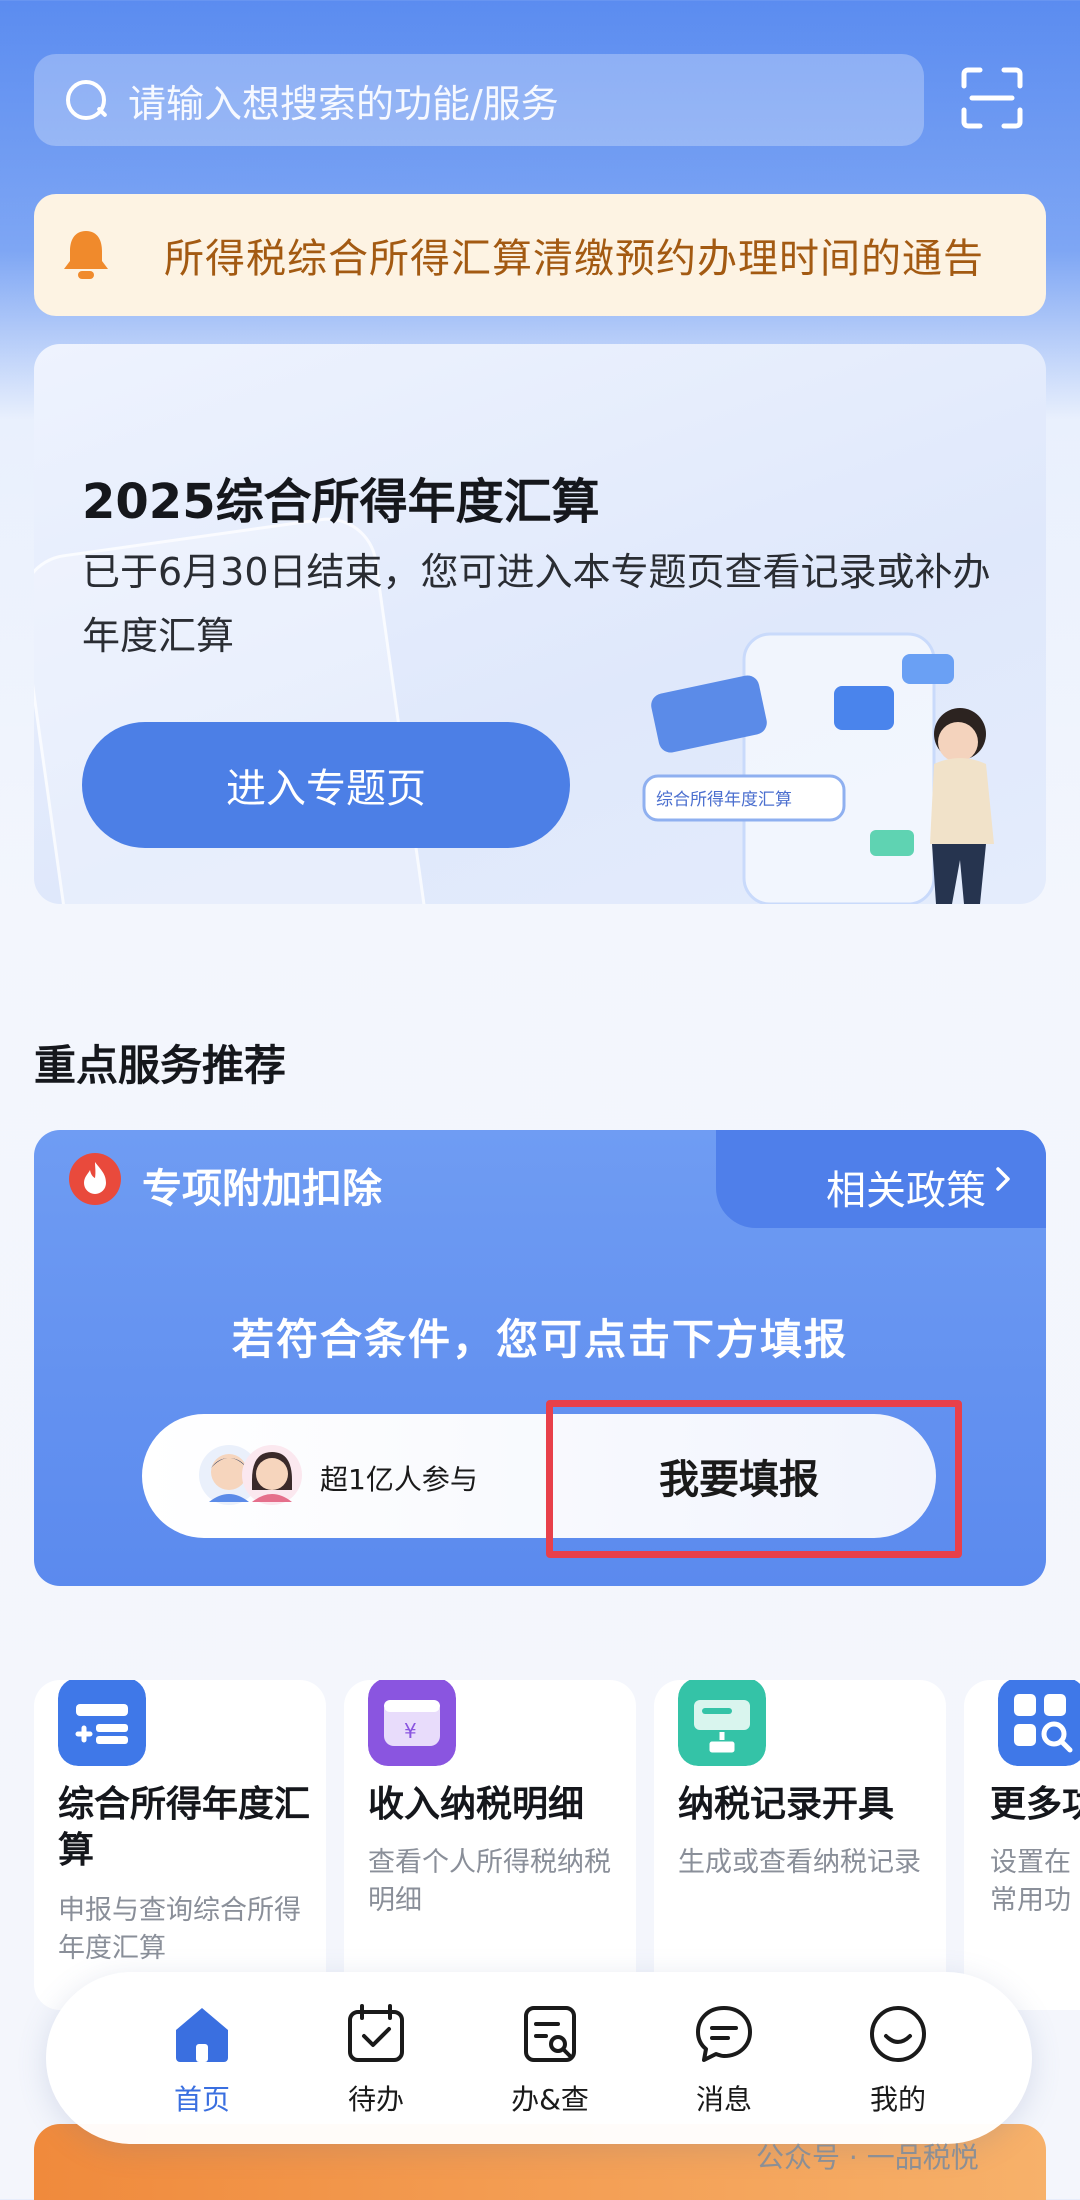  I want to click on banner-title: 2025综合所得年度汇算, so click(341, 502).